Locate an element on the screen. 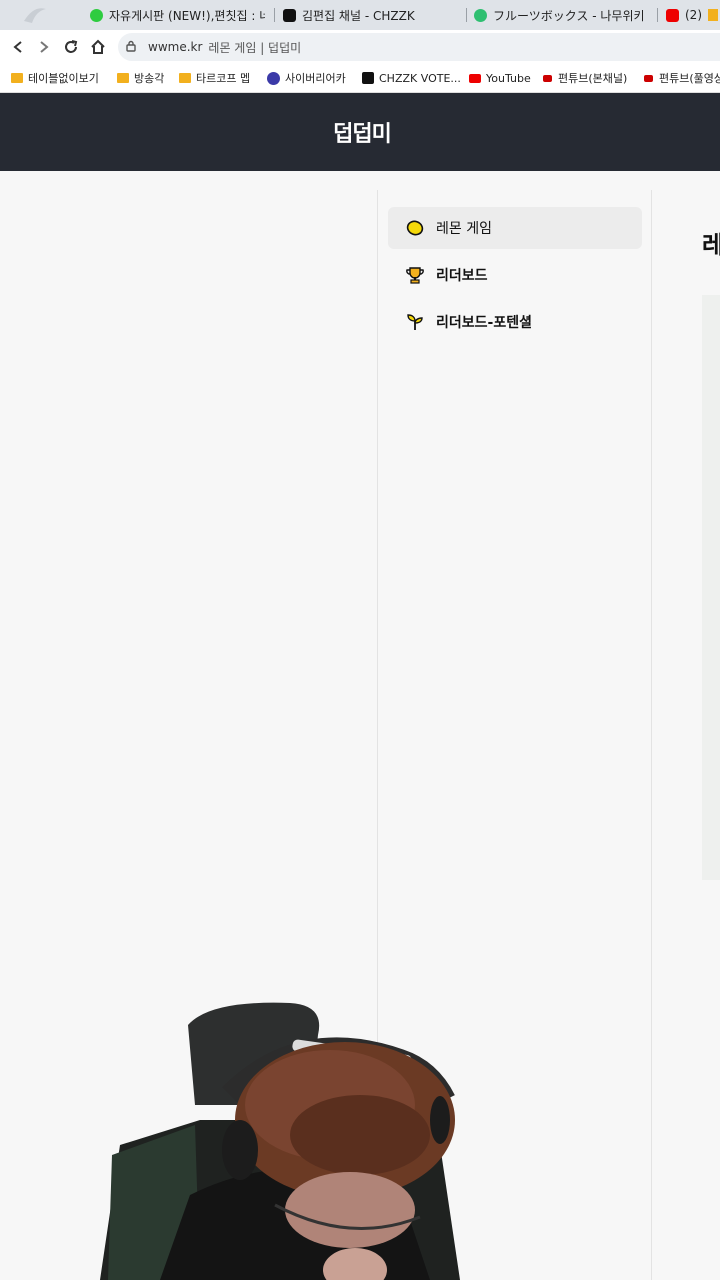 This screenshot has height=1280, width=720. home-button is located at coordinates (98, 47).